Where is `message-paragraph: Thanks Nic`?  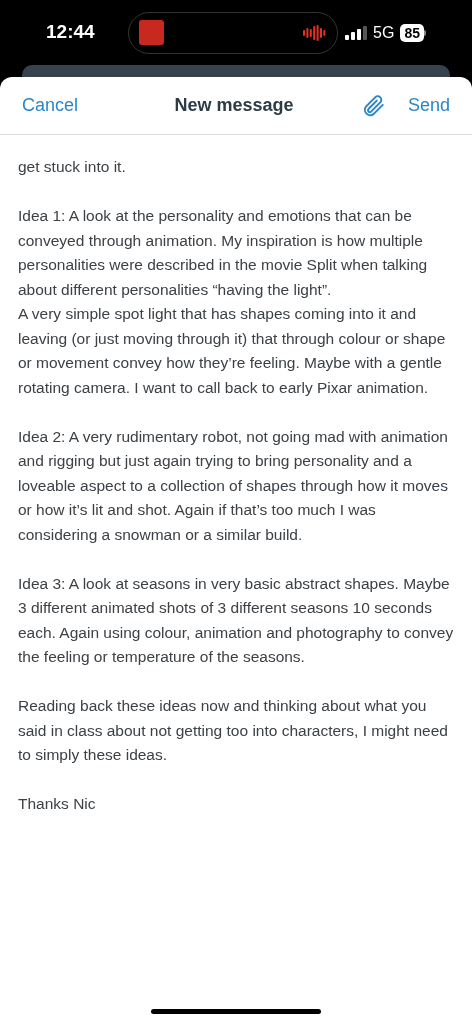 message-paragraph: Thanks Nic is located at coordinates (57, 804).